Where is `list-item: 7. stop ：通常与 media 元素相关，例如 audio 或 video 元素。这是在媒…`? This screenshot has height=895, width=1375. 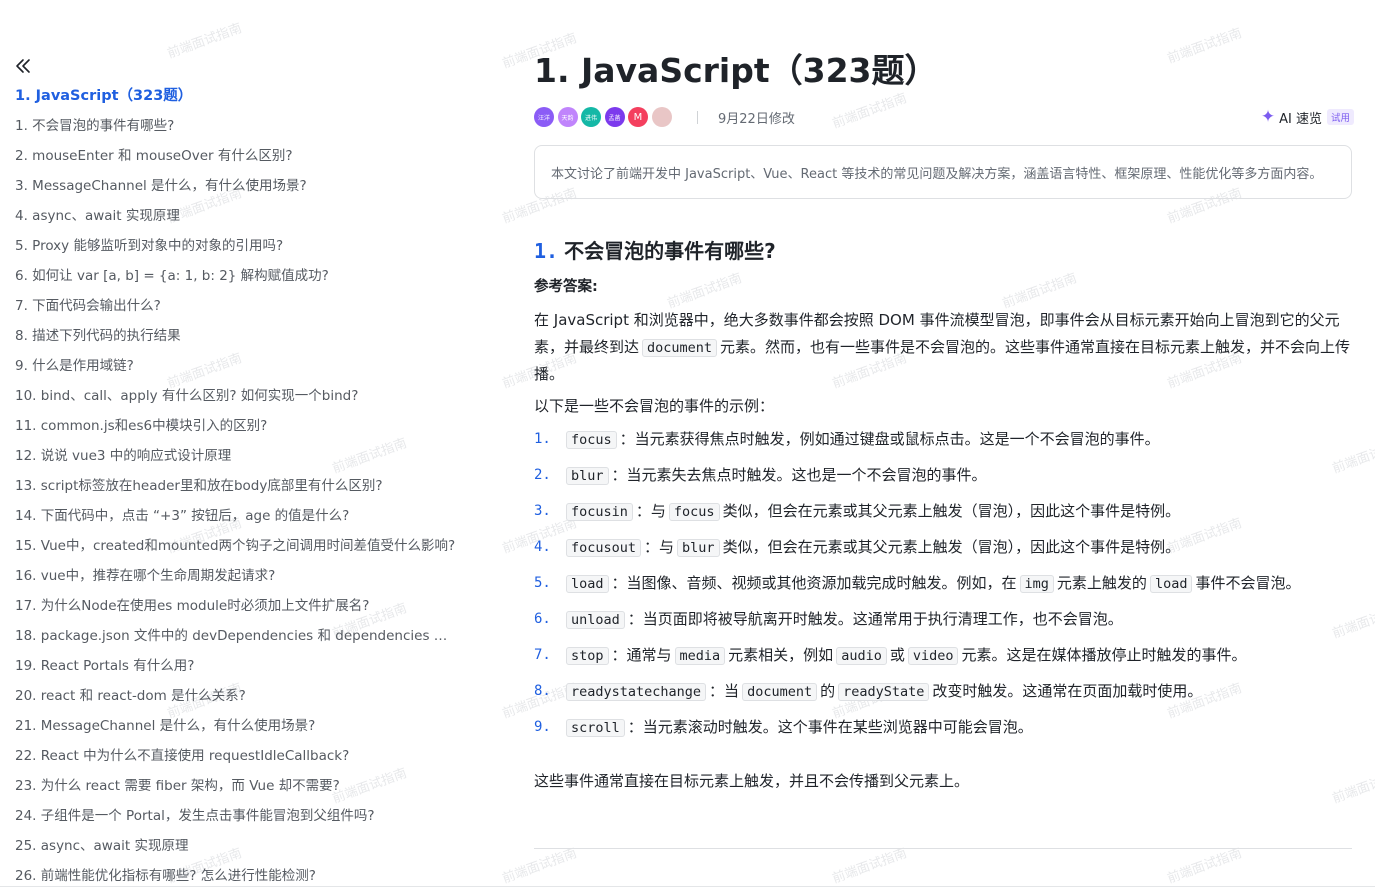
list-item: 7. stop ：通常与 media 元素相关，例如 audio 或 video 元素。这是在媒… is located at coordinates (943, 656).